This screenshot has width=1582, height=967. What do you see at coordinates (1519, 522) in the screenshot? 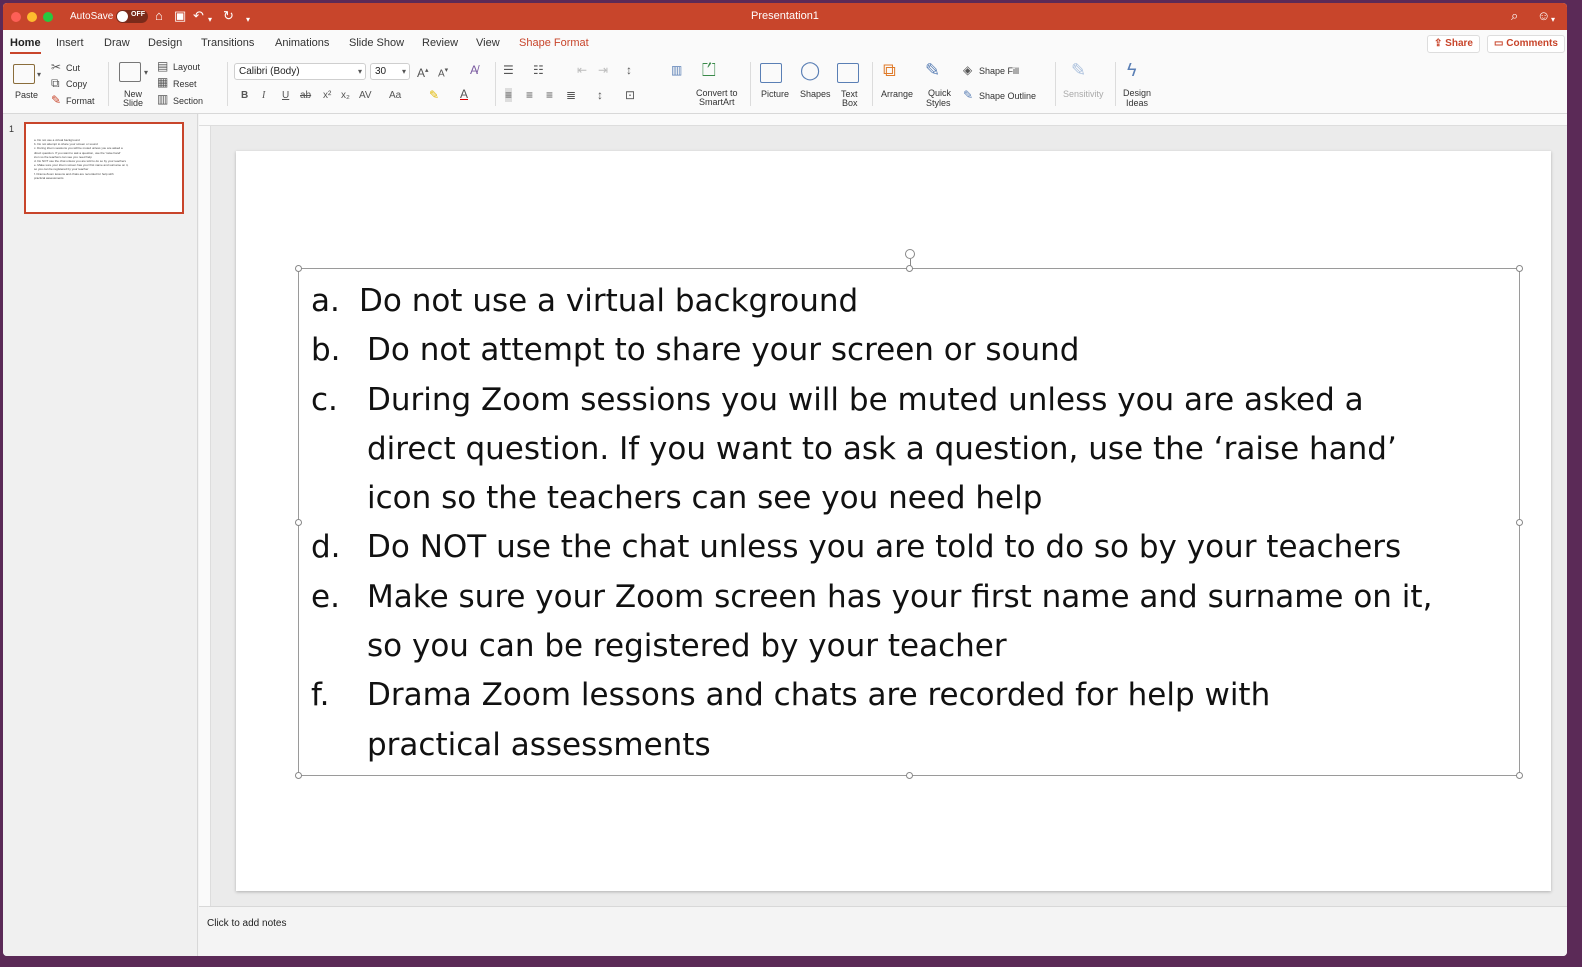
I see `resize-handle-right` at bounding box center [1519, 522].